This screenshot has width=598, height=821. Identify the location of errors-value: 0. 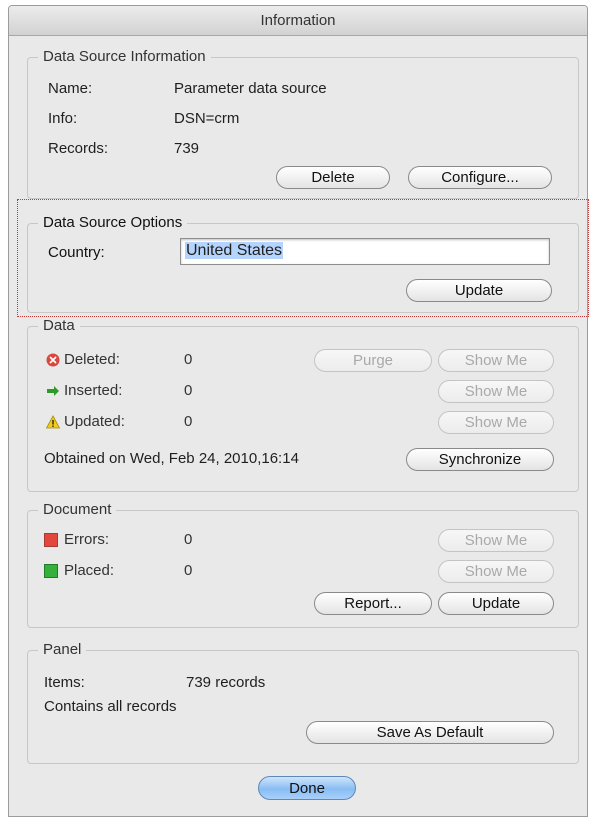
(188, 539).